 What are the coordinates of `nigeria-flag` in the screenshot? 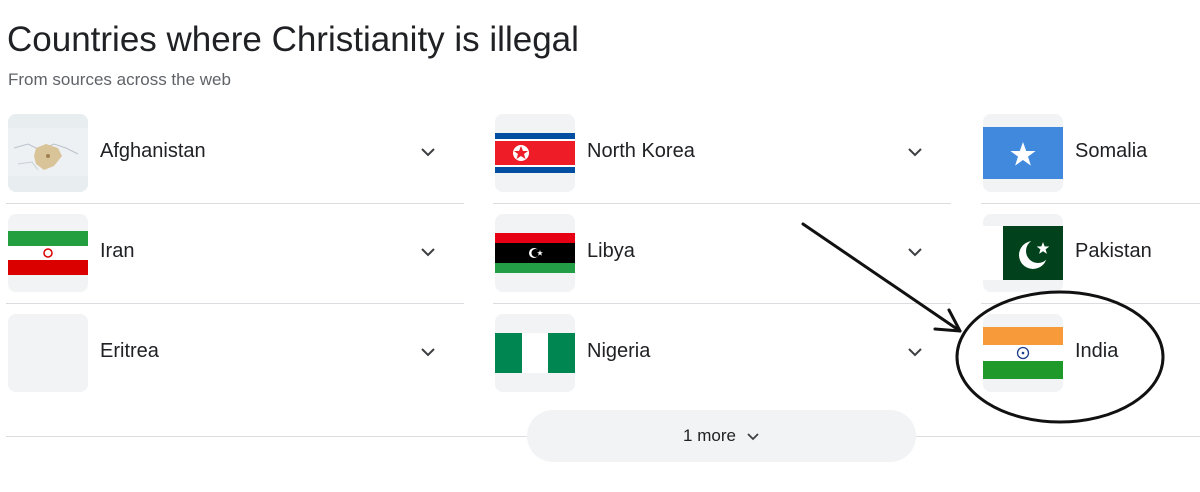 It's located at (535, 353).